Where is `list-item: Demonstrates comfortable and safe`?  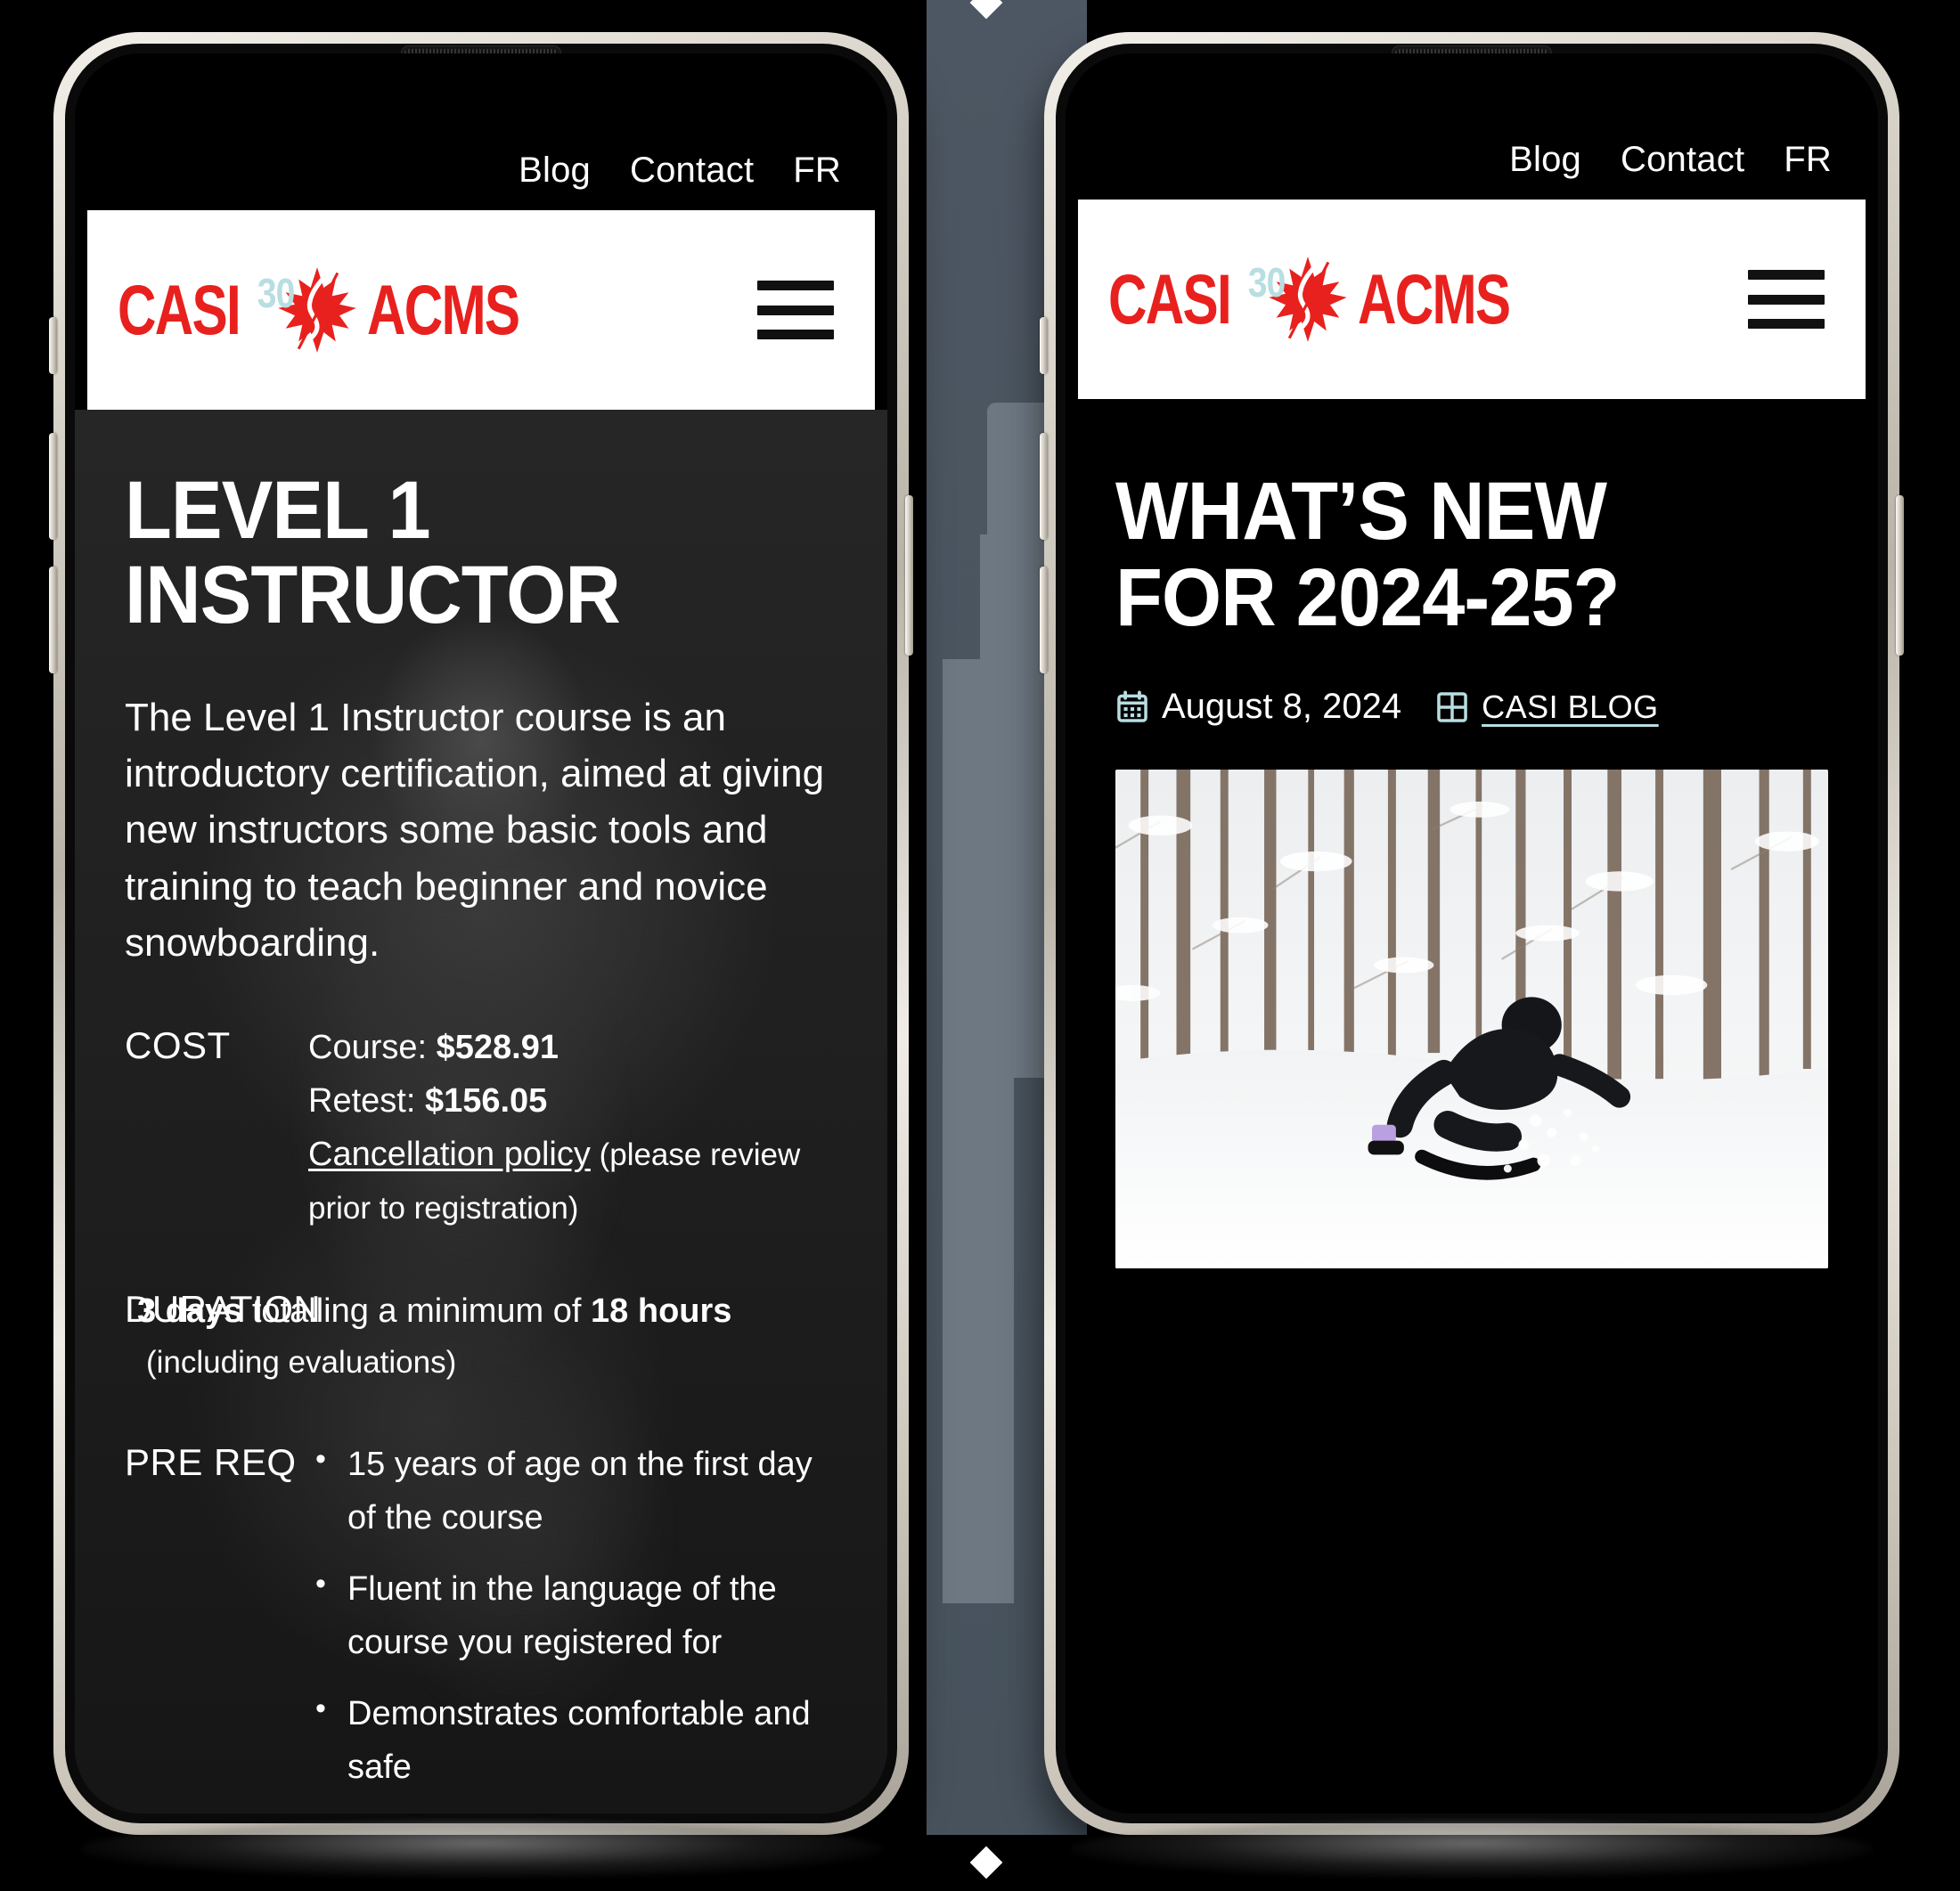 list-item: Demonstrates comfortable and safe is located at coordinates (572, 1739).